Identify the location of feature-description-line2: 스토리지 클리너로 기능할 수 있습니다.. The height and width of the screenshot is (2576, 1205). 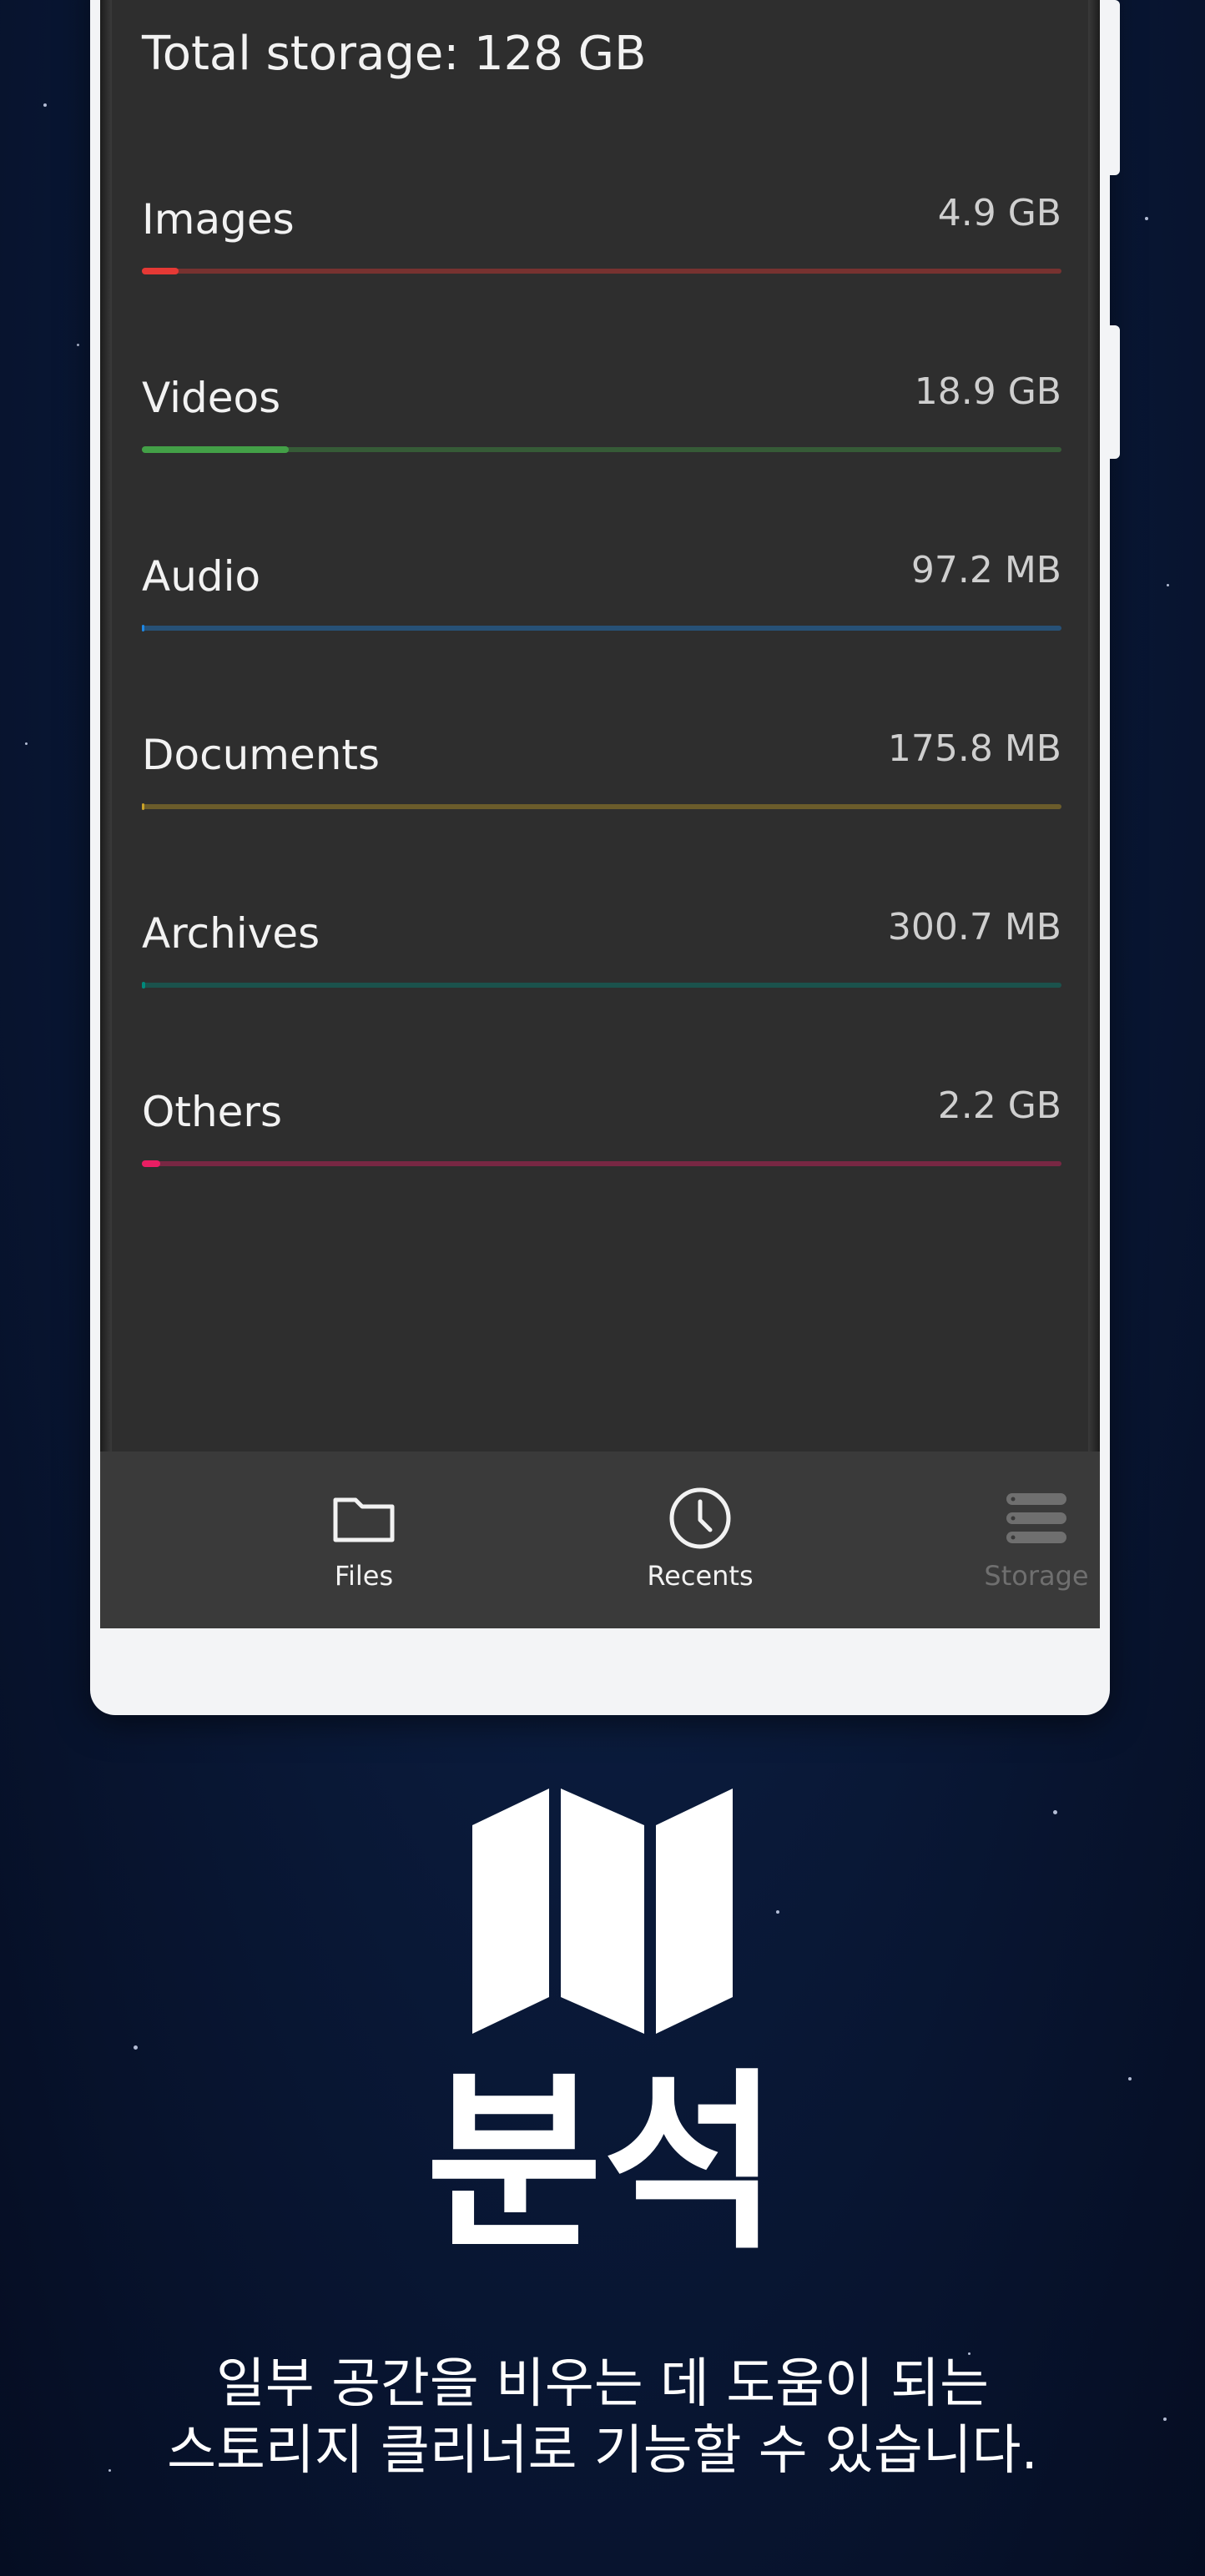
(602, 2451).